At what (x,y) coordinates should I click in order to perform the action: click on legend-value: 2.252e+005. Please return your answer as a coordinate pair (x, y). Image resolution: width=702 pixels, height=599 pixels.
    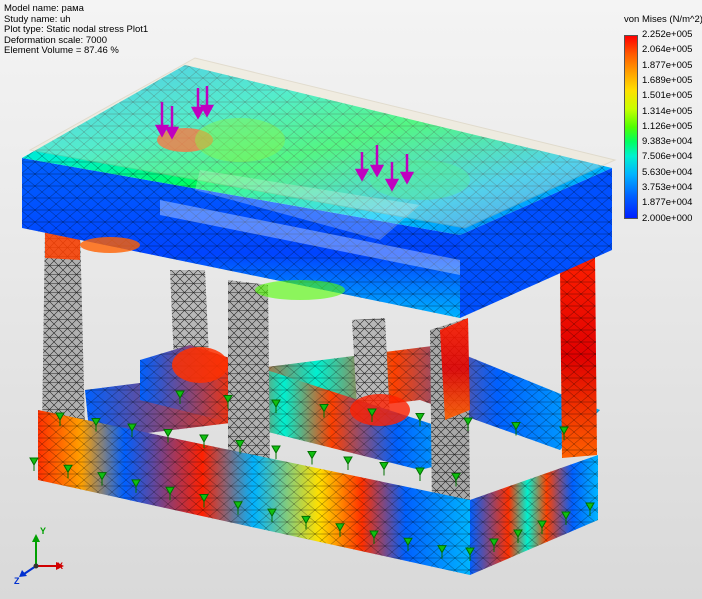
    Looking at the image, I should click on (667, 34).